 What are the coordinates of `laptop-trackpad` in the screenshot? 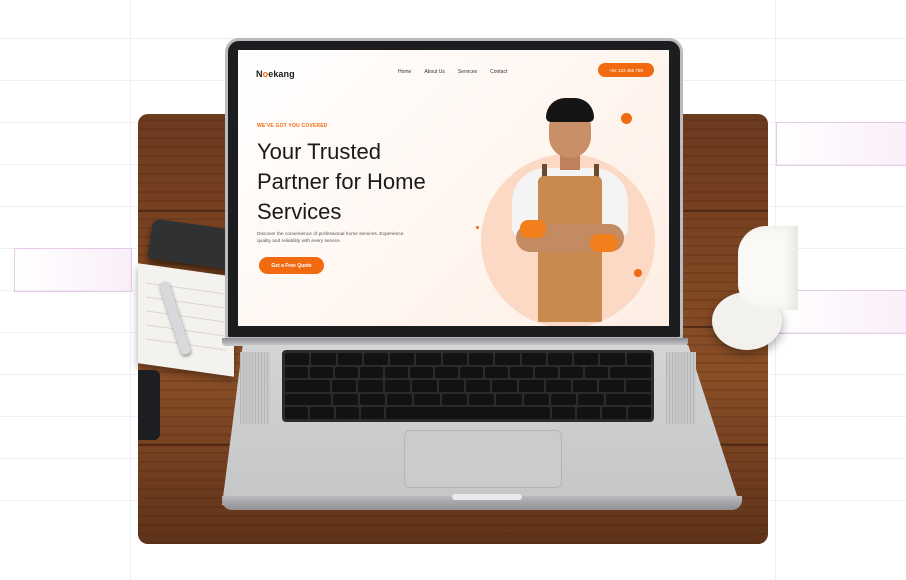 It's located at (483, 459).